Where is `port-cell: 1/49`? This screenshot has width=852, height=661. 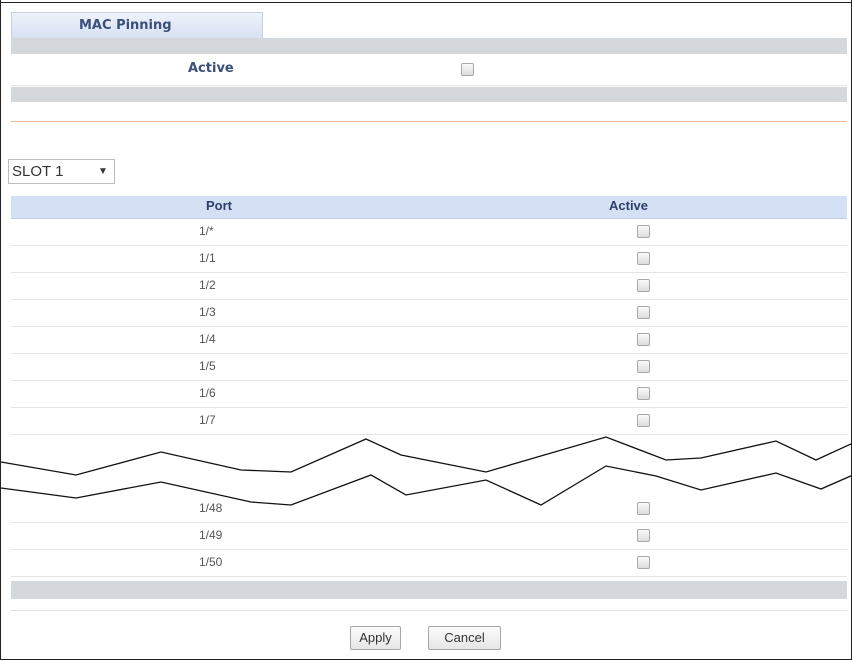 port-cell: 1/49 is located at coordinates (211, 535).